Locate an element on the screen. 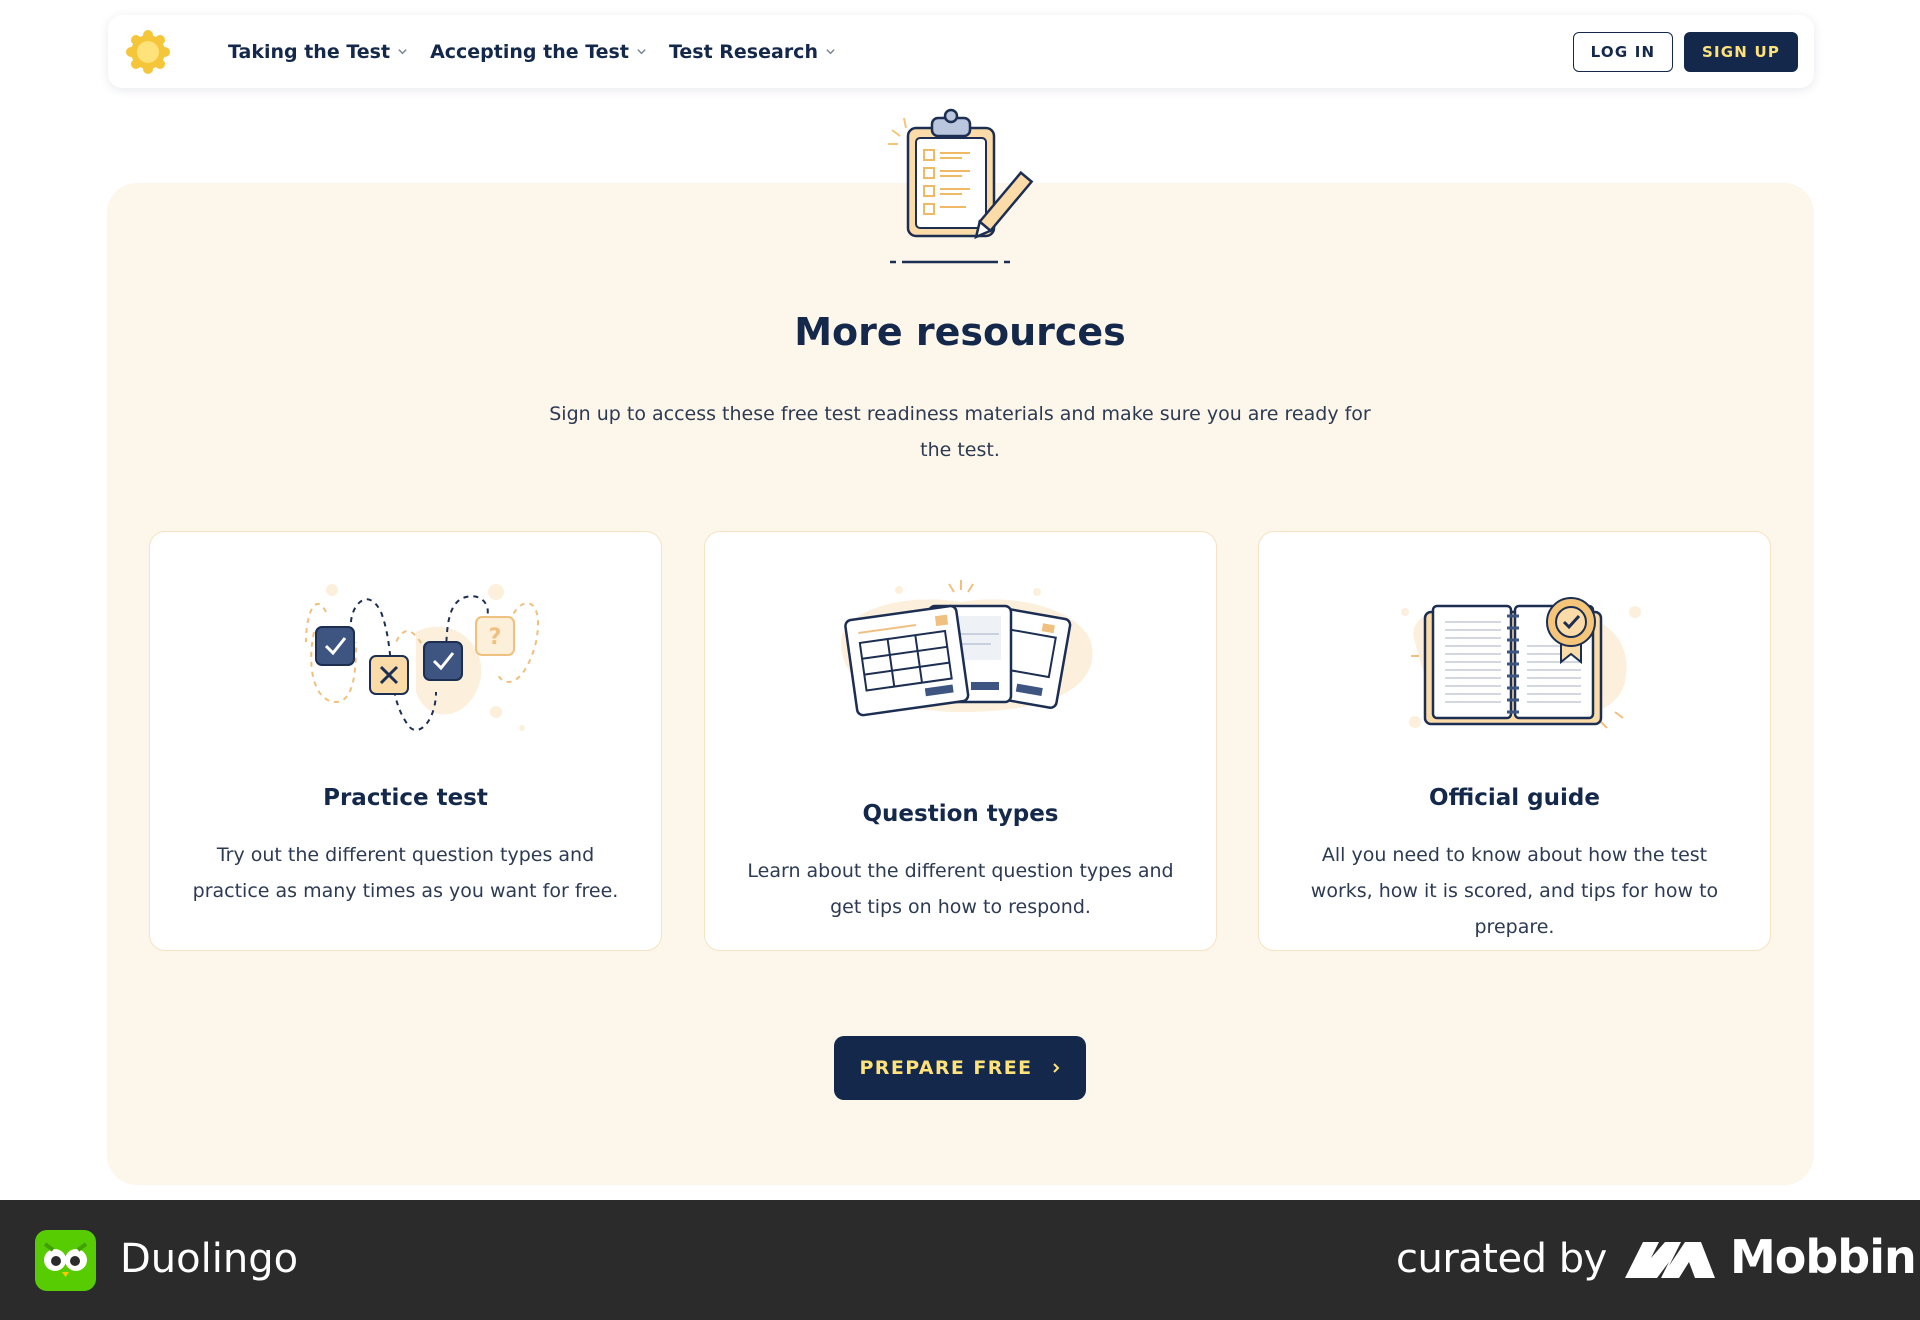 The image size is (1920, 1320). cta-label: PREPARE FREE is located at coordinates (946, 1068).